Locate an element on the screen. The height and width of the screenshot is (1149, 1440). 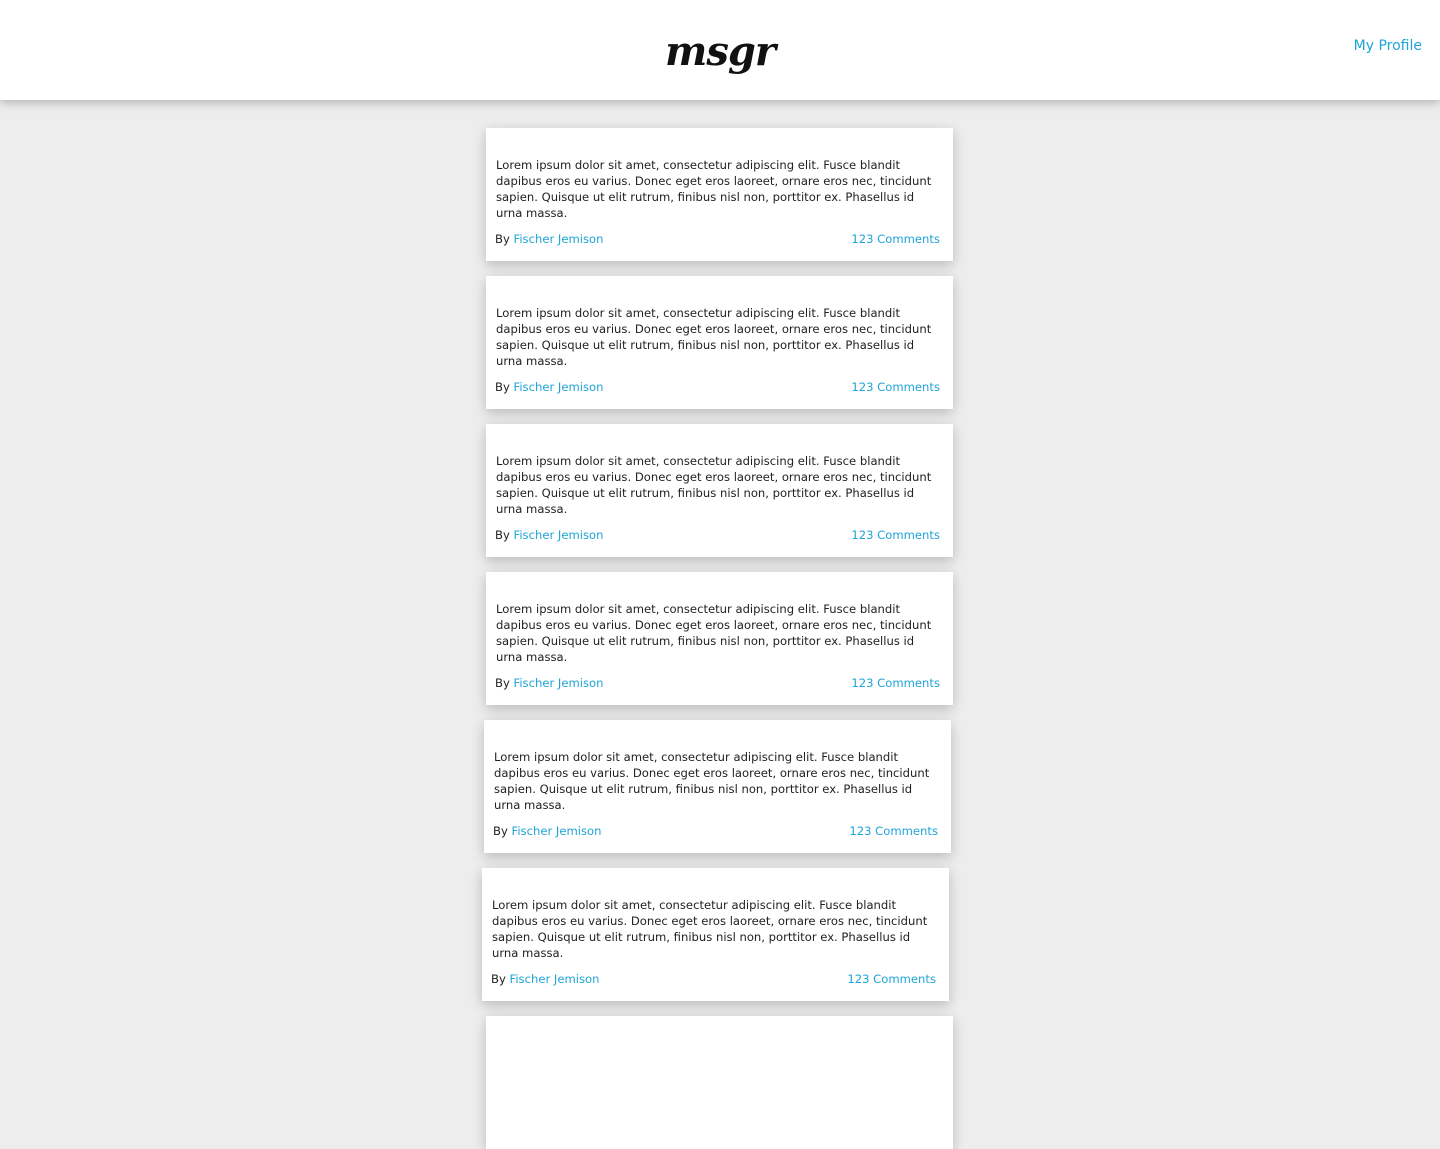
top-bar: msgr My Profile is located at coordinates (720, 50).